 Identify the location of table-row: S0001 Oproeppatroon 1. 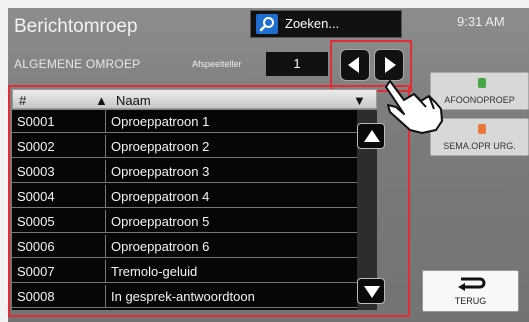
(184, 121).